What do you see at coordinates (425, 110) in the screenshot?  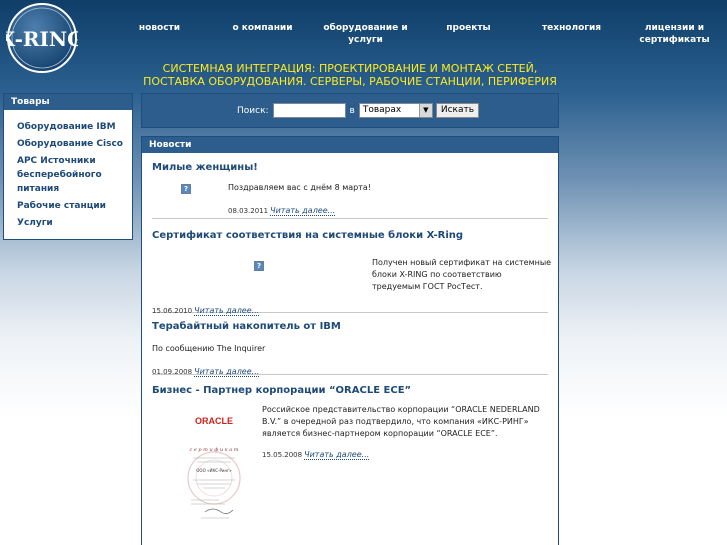 I see `chevron-down-icon: ▼` at bounding box center [425, 110].